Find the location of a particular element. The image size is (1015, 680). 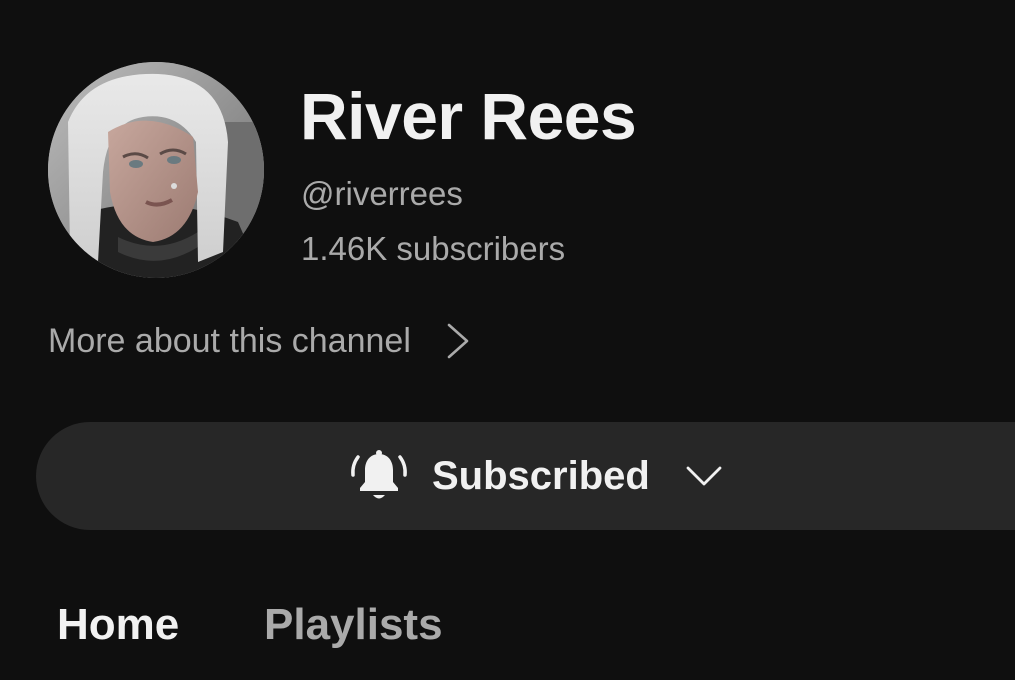

tab-playlists: Playlists is located at coordinates (353, 625).